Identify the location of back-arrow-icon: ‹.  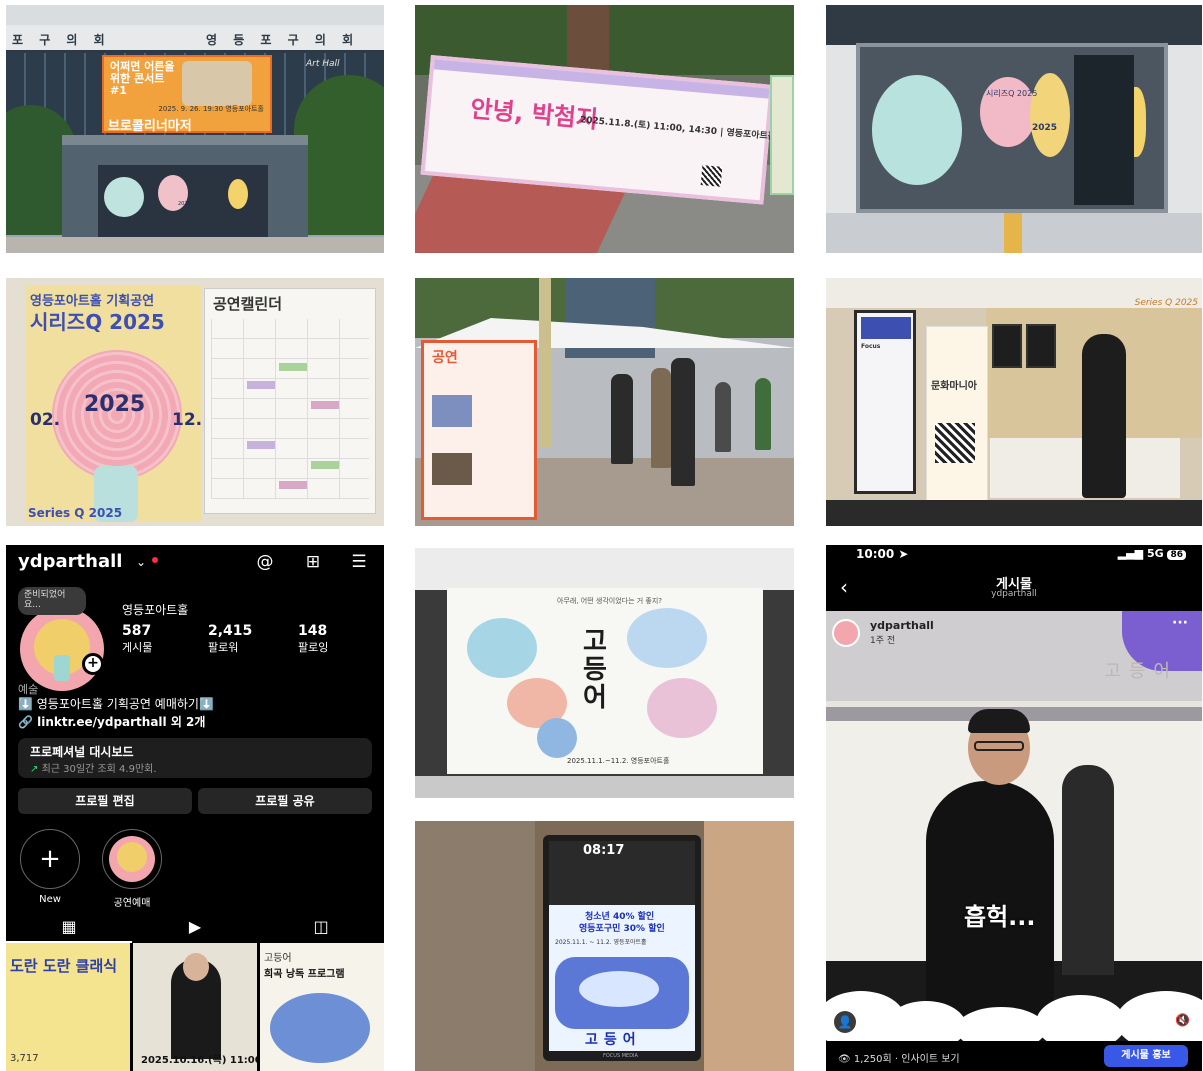
(844, 587).